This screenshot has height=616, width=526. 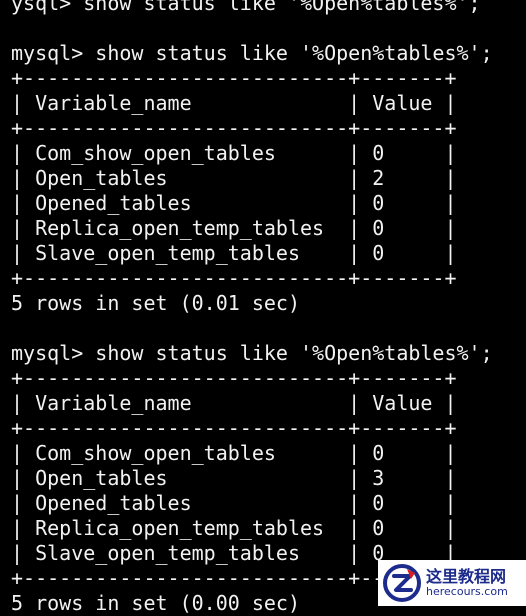 I want to click on table-row: | Slave_open_temp_tables | 0 |, so click(x=234, y=253).